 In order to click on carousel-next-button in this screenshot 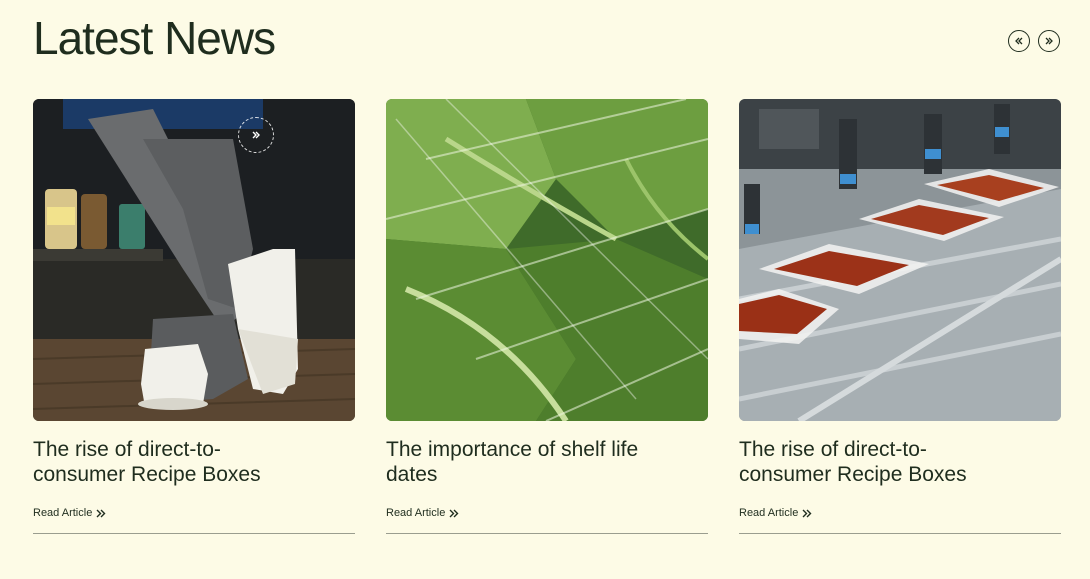, I will do `click(1049, 41)`.